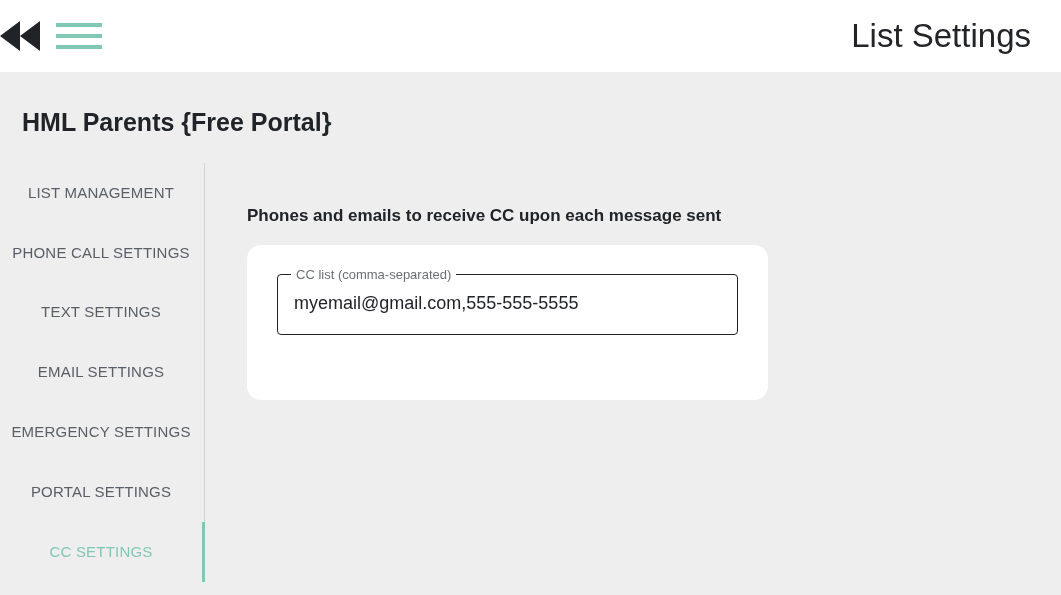  What do you see at coordinates (484, 216) in the screenshot?
I see `section-heading: Phones and emails to receive CC upon each message sent` at bounding box center [484, 216].